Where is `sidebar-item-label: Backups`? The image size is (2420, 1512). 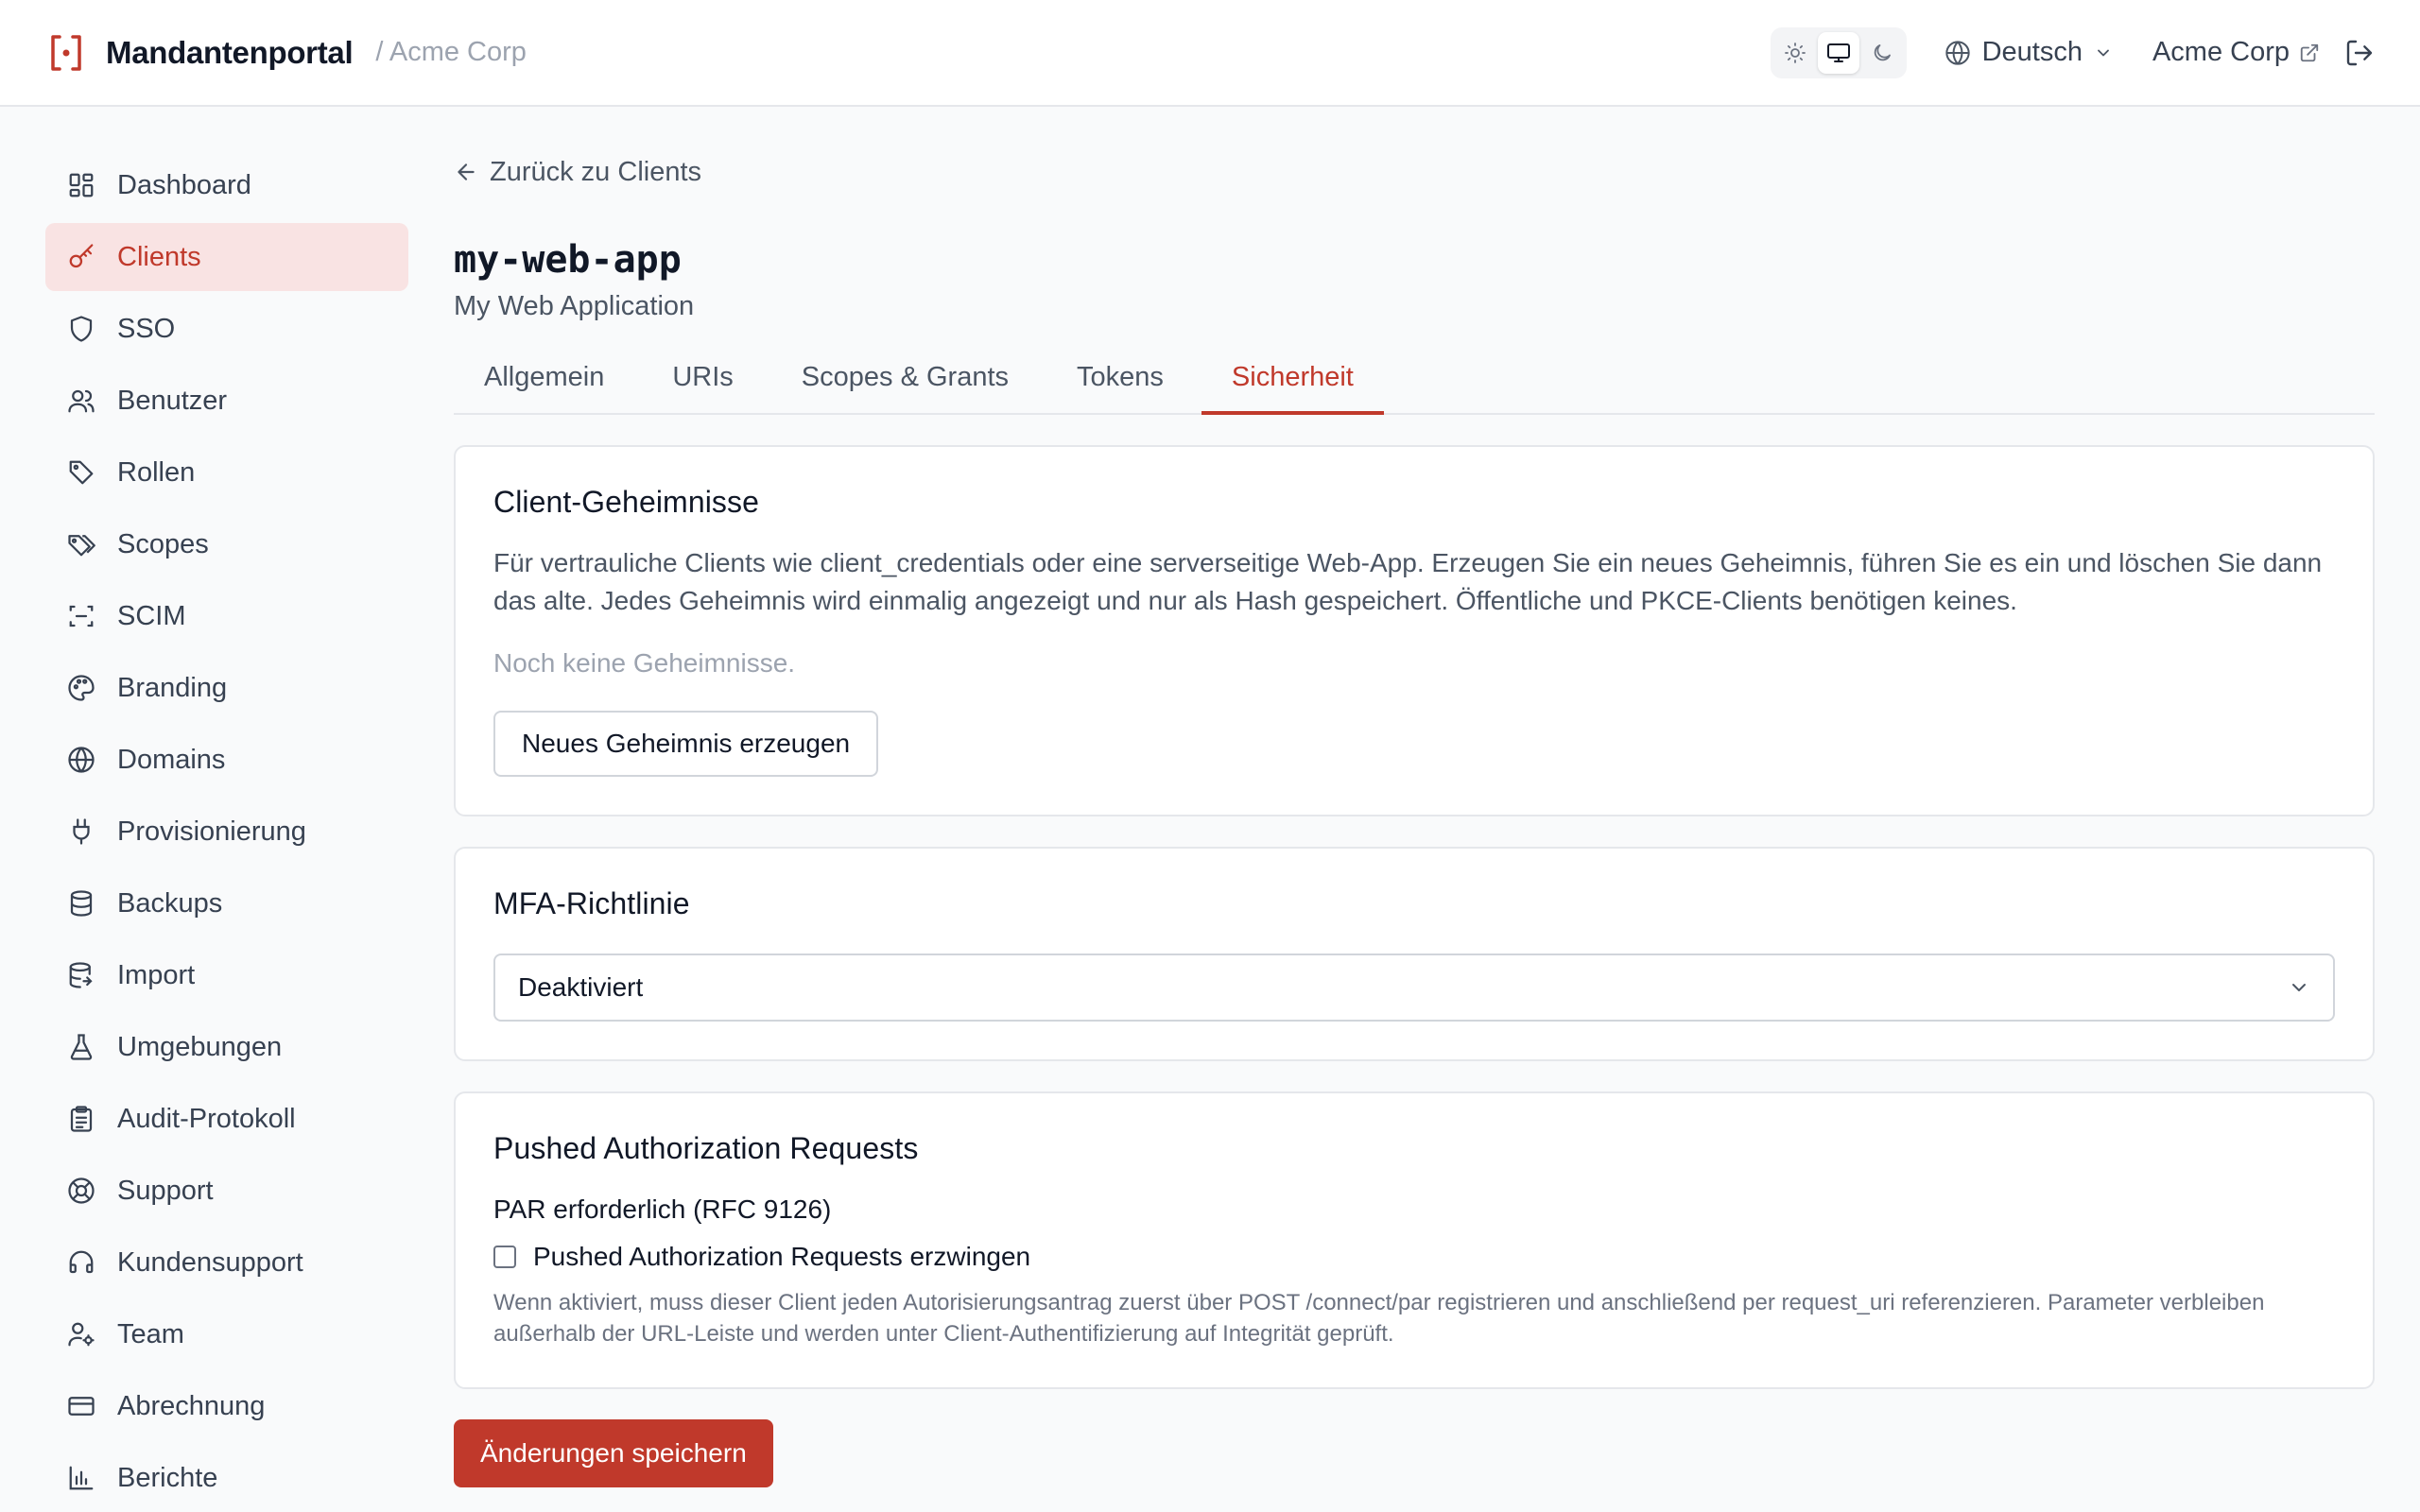
sidebar-item-label: Backups is located at coordinates (170, 903).